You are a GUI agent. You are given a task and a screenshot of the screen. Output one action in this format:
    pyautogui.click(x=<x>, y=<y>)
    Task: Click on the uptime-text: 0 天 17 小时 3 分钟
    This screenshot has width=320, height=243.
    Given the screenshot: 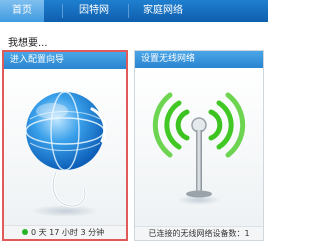 What is the action you would take?
    pyautogui.click(x=68, y=232)
    